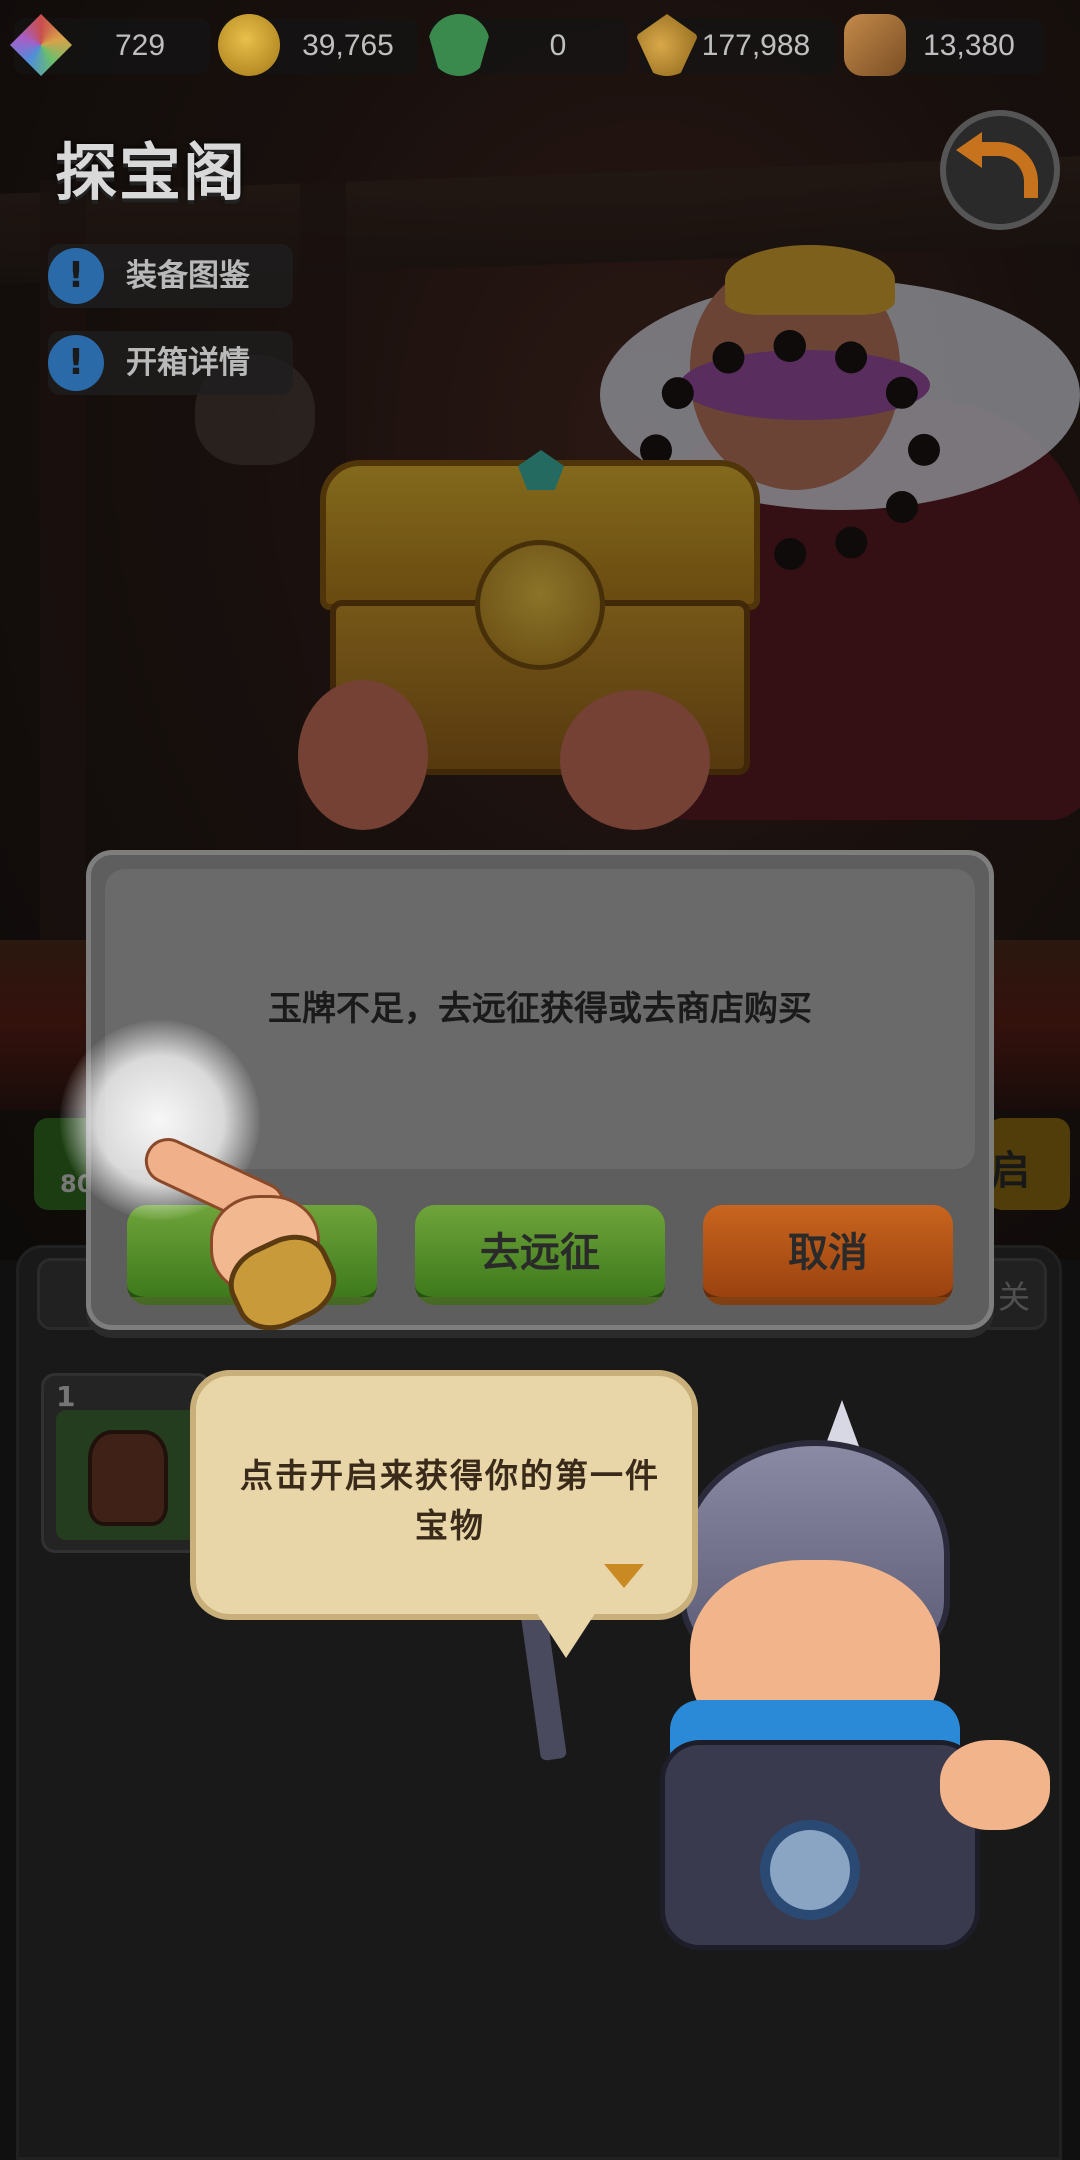 The image size is (1080, 2160). I want to click on jade-token-icon, so click(459, 45).